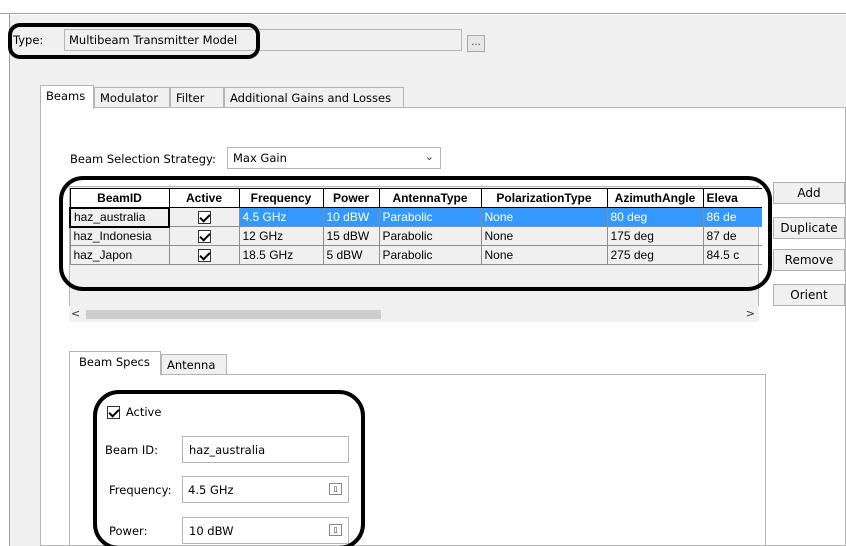 Image resolution: width=846 pixels, height=546 pixels. Describe the element at coordinates (809, 228) in the screenshot. I see `duplicate-button: Duplicate` at that location.